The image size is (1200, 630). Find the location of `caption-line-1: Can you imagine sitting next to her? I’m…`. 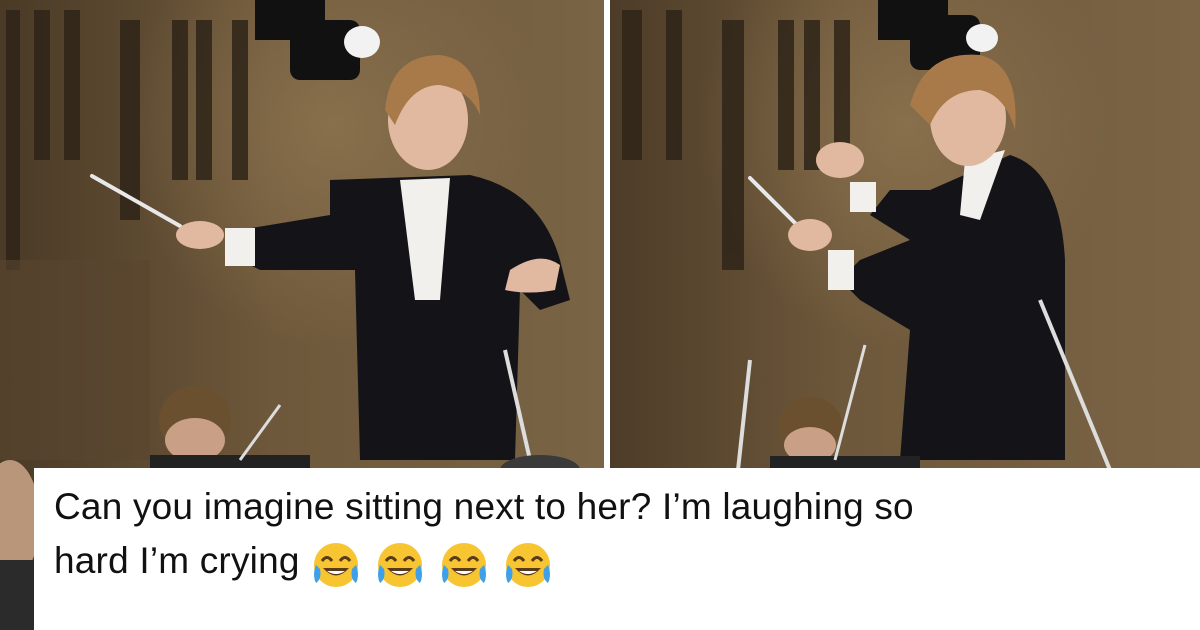

caption-line-1: Can you imagine sitting next to her? I’m… is located at coordinates (484, 506).